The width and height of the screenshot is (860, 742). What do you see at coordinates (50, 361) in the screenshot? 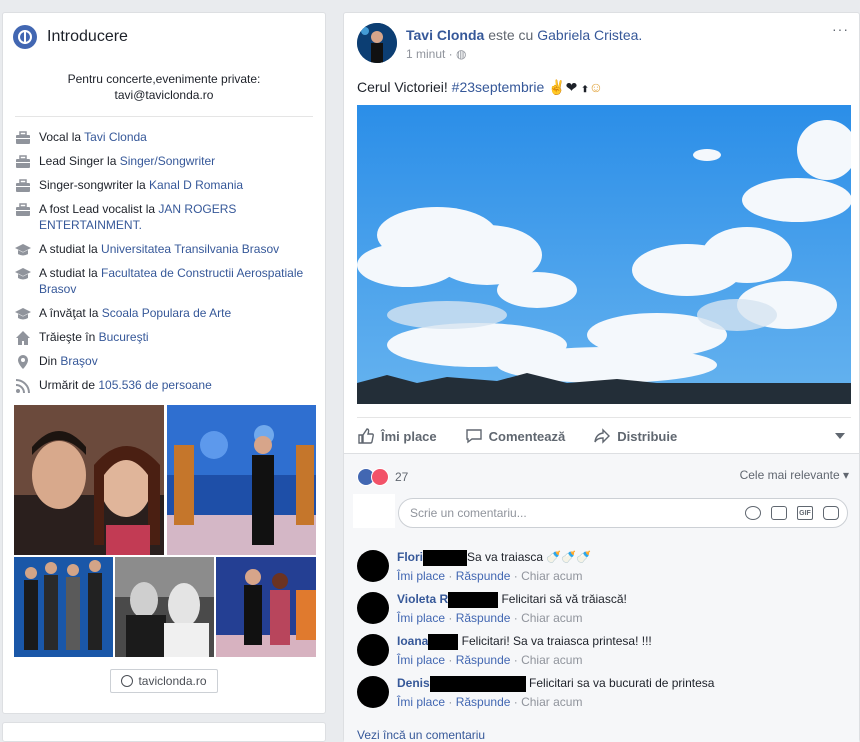
I see `detail-prefix: Din` at bounding box center [50, 361].